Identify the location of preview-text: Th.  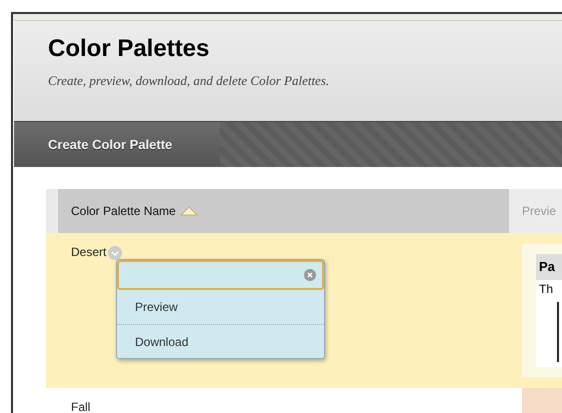
(546, 288).